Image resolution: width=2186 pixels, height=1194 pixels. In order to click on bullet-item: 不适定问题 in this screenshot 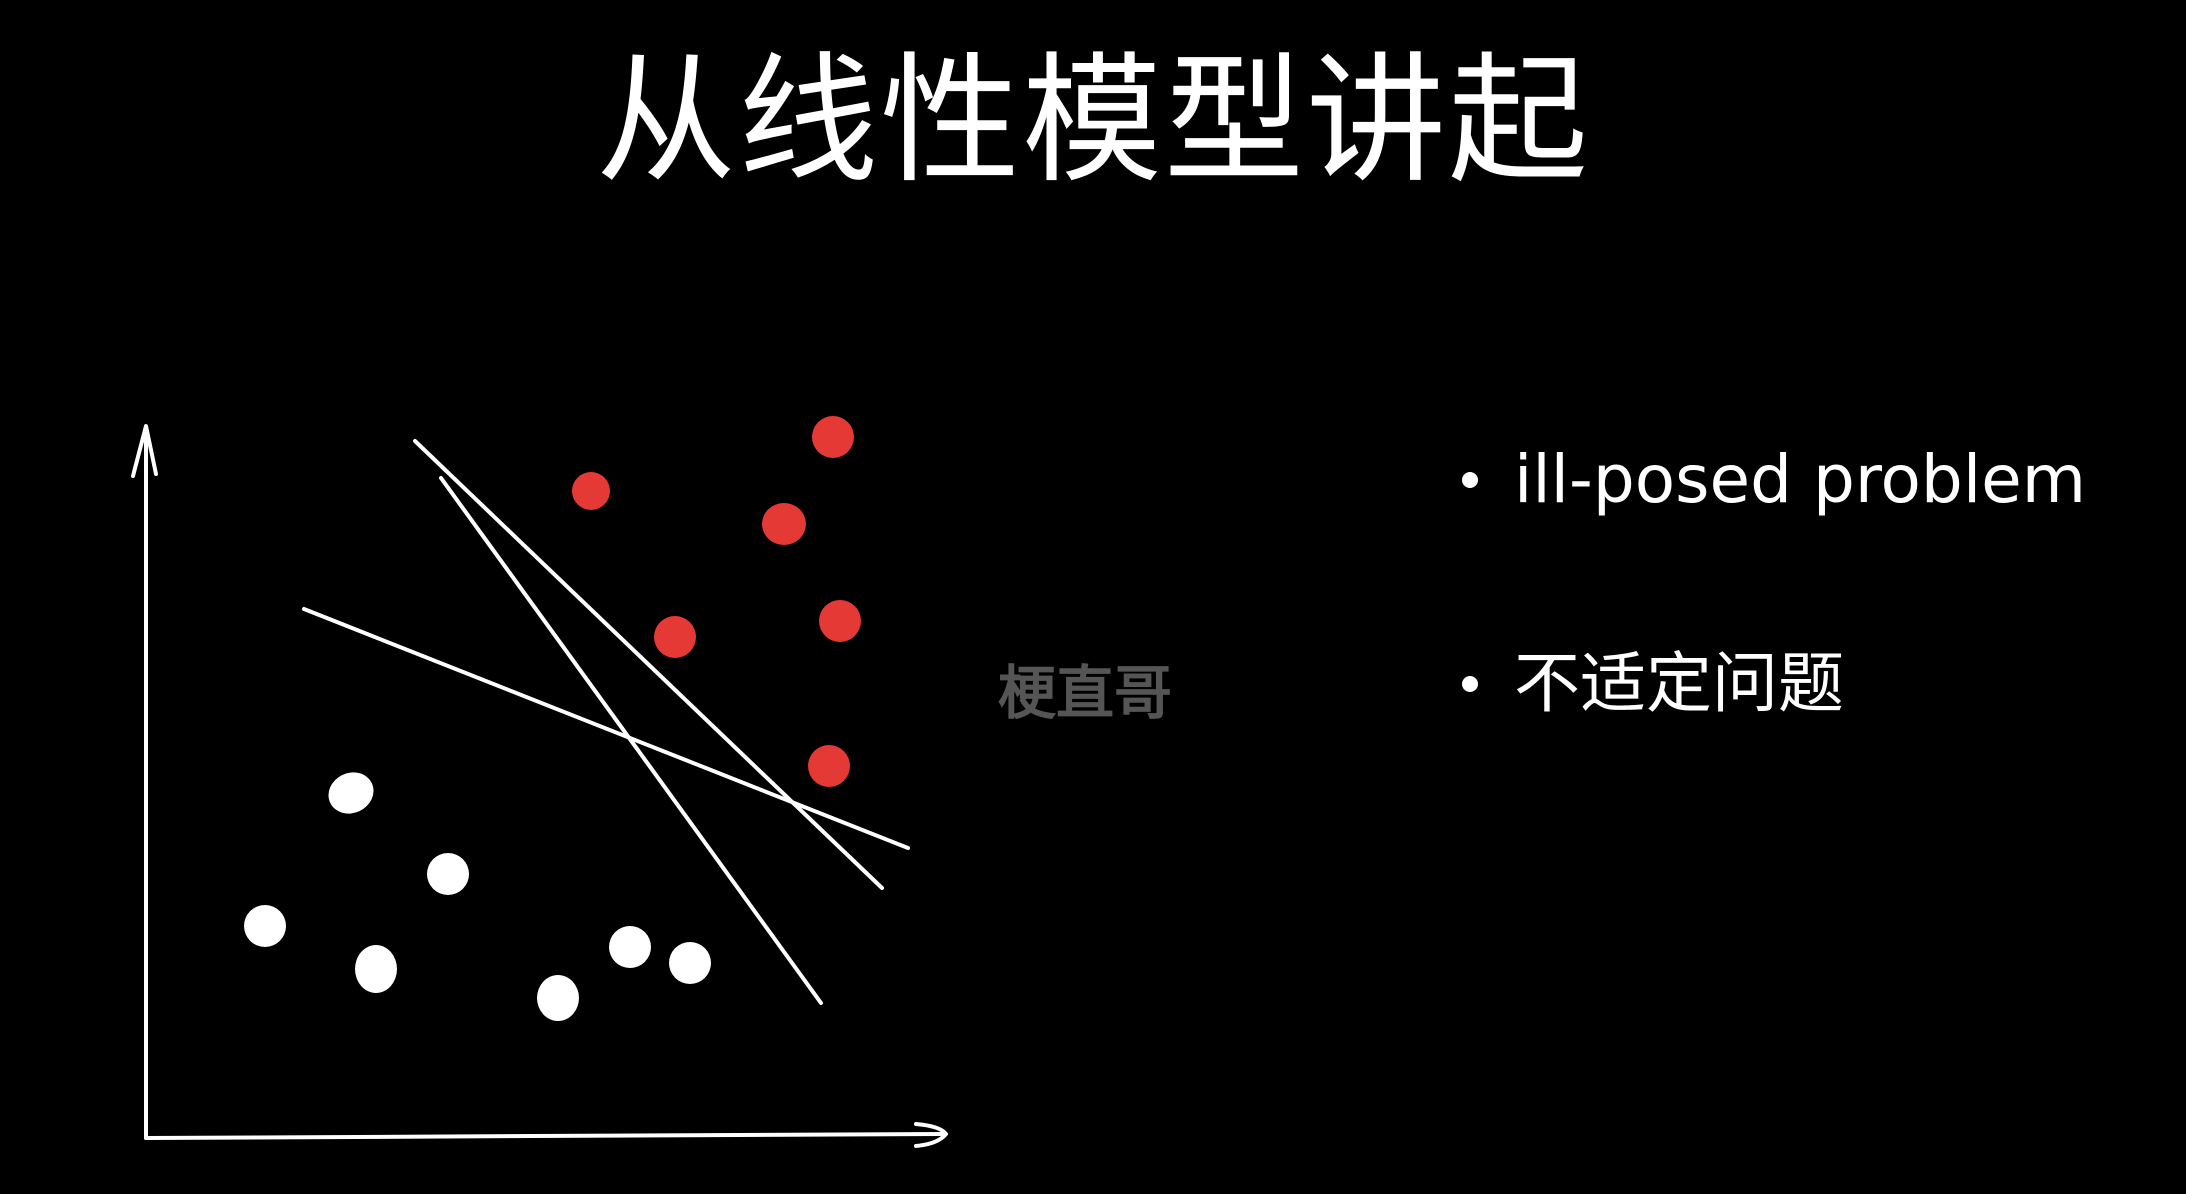, I will do `click(1774, 684)`.